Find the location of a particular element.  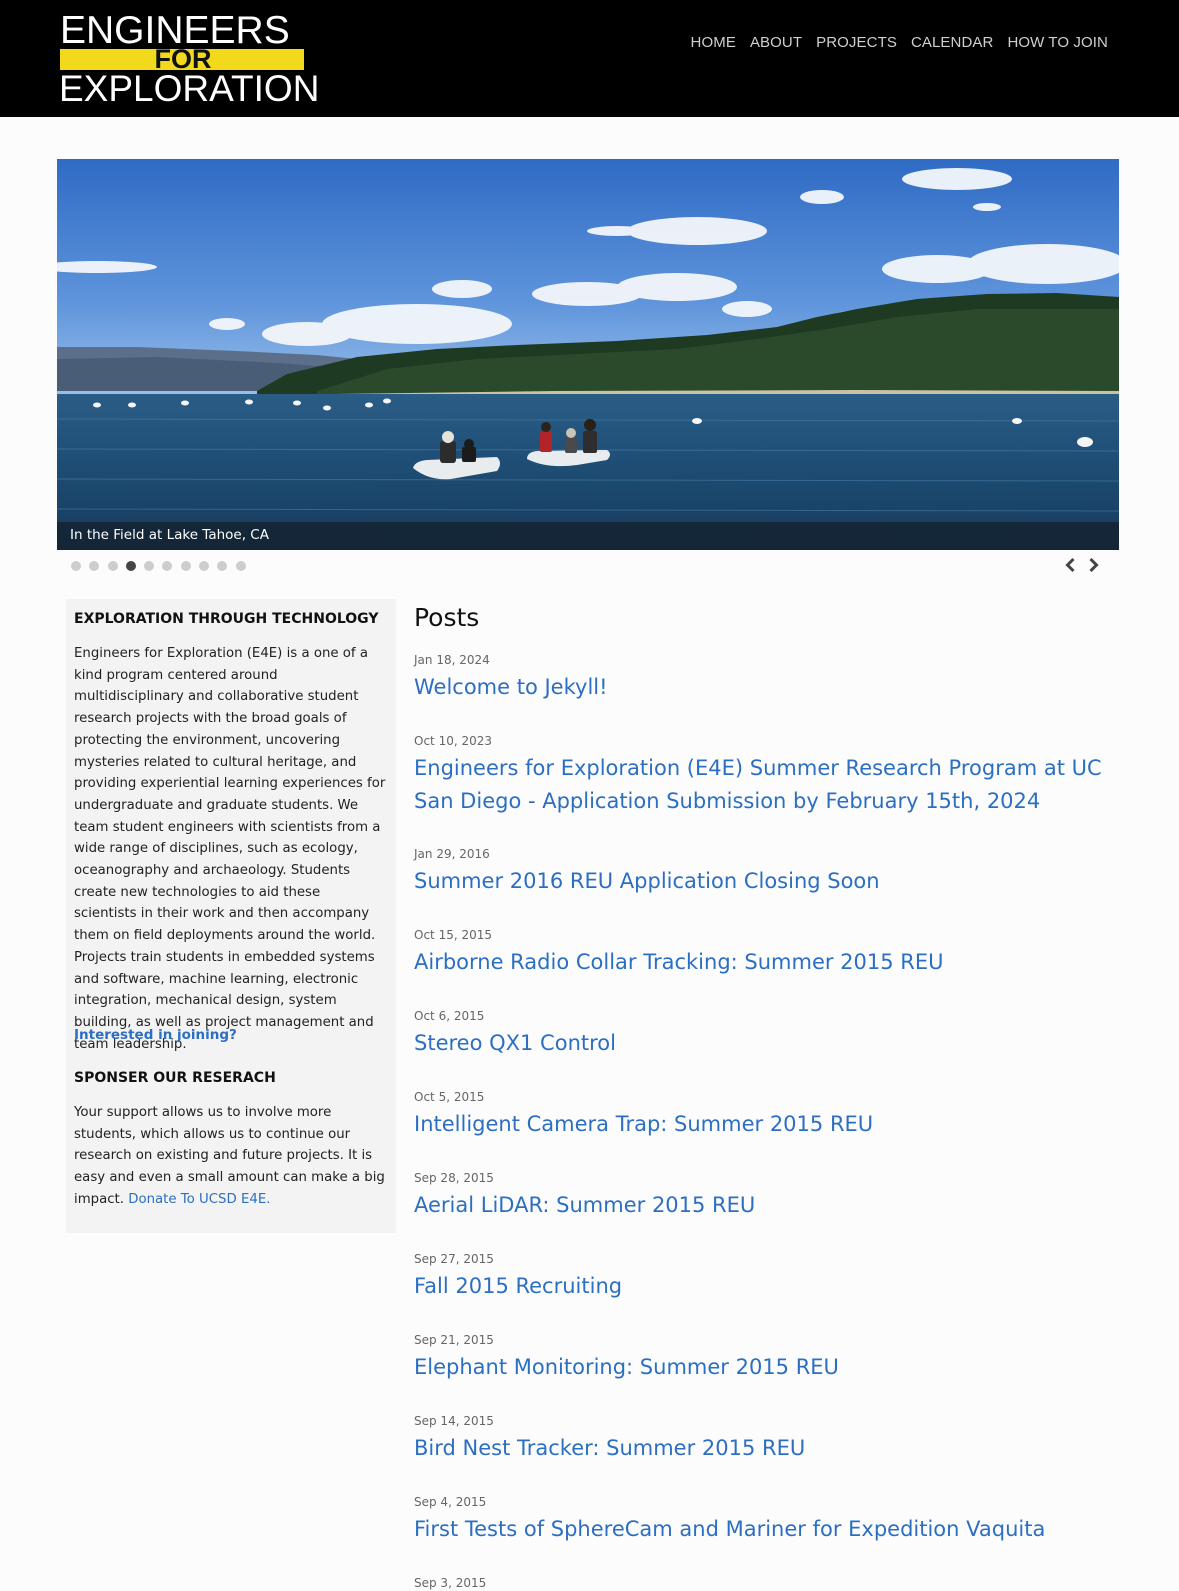

chevron-left-icon is located at coordinates (1071, 565).